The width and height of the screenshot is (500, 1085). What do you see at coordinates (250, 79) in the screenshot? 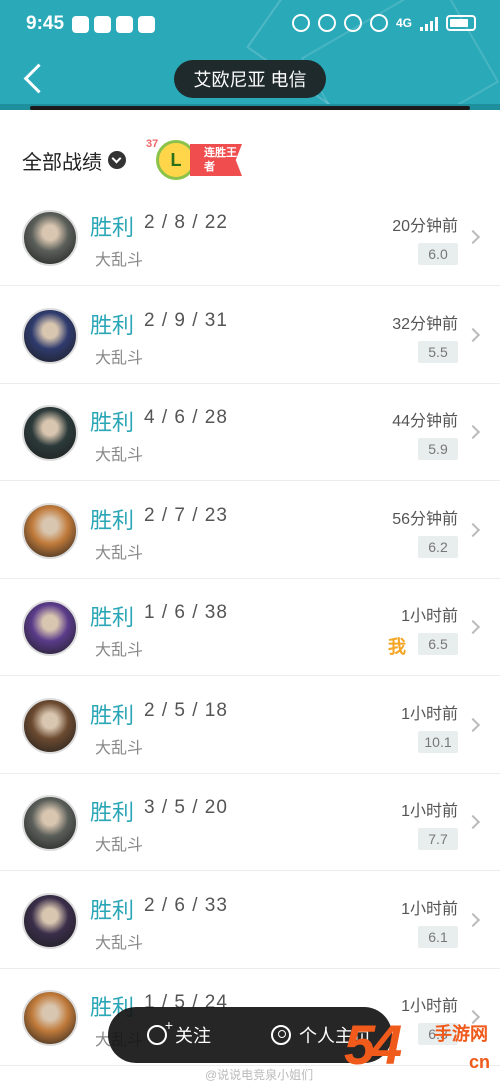
I see `server-title: 艾欧尼亚 电信` at bounding box center [250, 79].